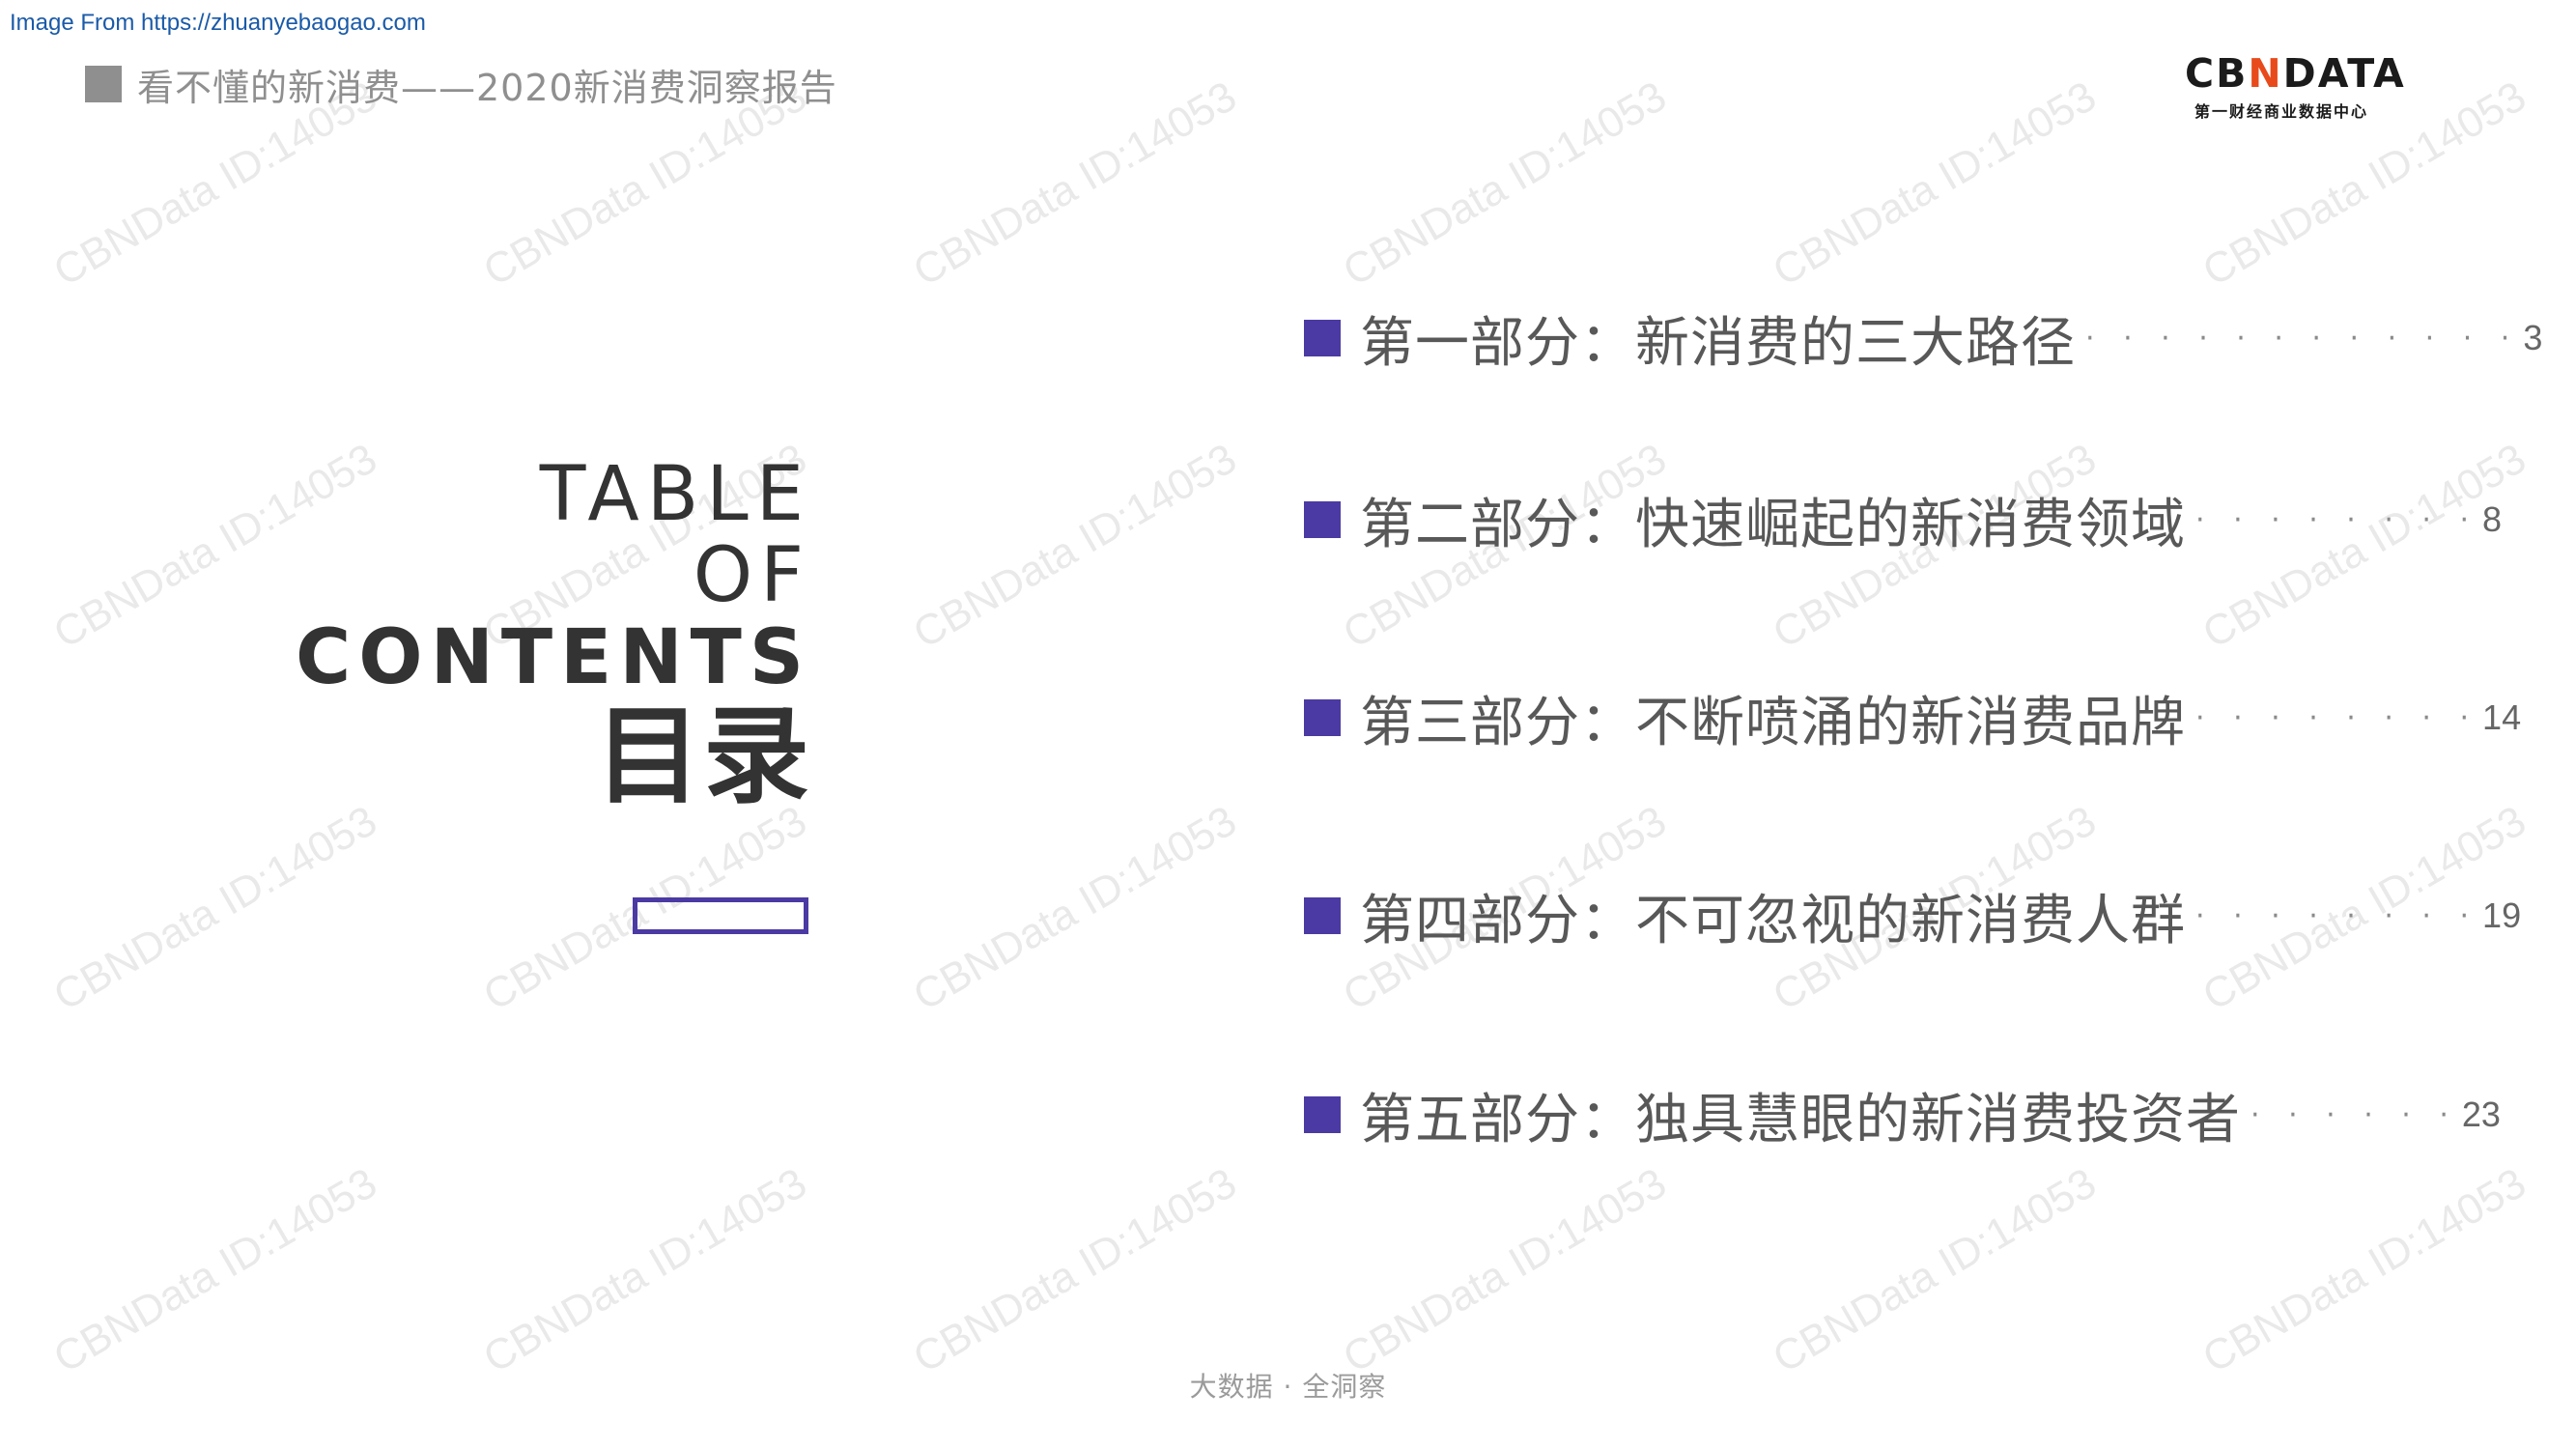 The height and width of the screenshot is (1449, 2576). I want to click on source-link: Image From https://zhuanyebaogao.com, so click(218, 23).